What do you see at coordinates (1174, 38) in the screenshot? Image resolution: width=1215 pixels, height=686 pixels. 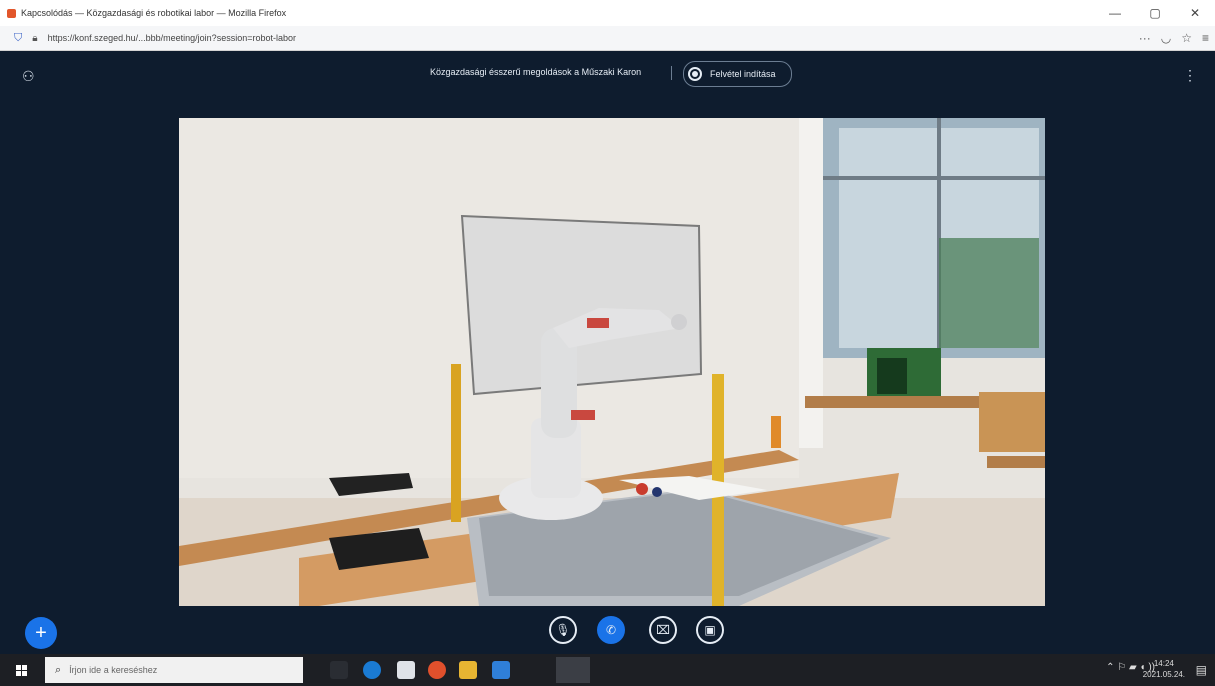 I see `browser-toolbar: ··· ◡ ☆ ≡` at bounding box center [1174, 38].